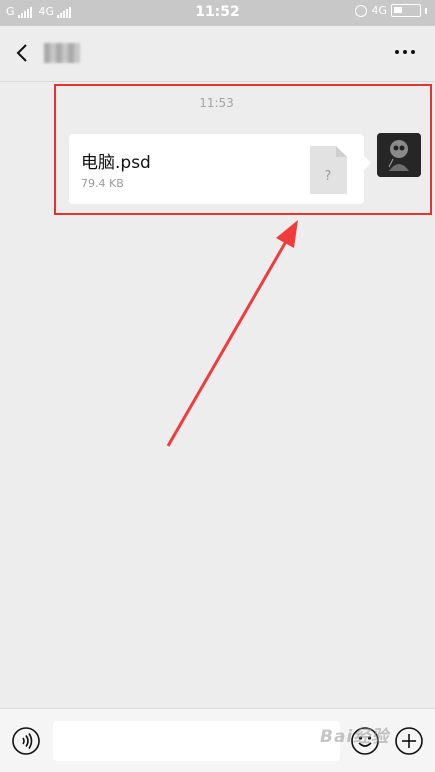 Image resolution: width=435 pixels, height=772 pixels. I want to click on message-input, so click(196, 741).